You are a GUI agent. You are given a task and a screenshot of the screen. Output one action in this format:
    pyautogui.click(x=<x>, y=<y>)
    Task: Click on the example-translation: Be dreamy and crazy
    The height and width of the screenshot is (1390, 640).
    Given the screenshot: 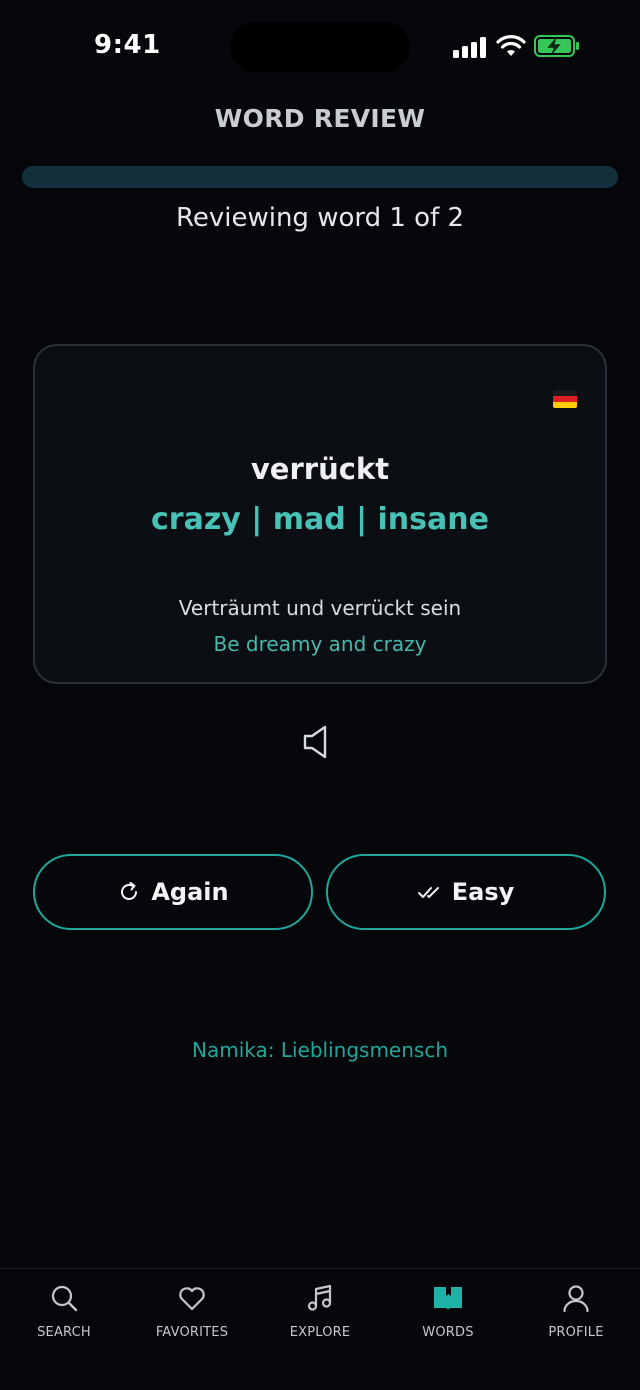 What is the action you would take?
    pyautogui.click(x=320, y=644)
    